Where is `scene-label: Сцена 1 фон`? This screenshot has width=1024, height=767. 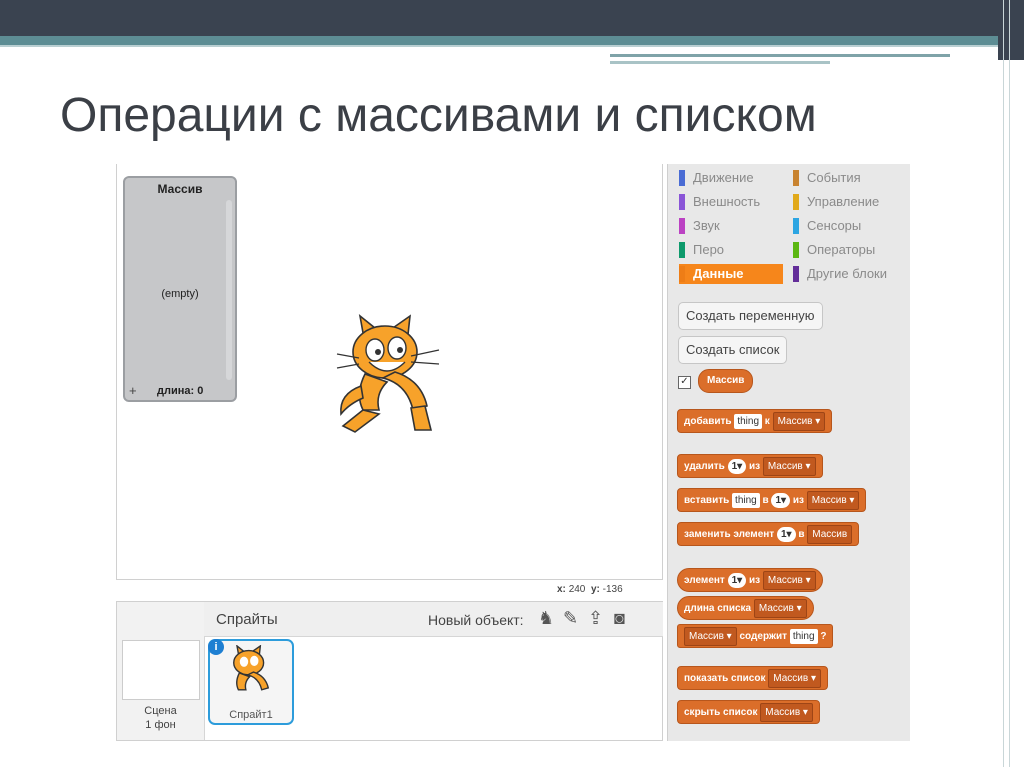
scene-label: Сцена 1 фон is located at coordinates (160, 718).